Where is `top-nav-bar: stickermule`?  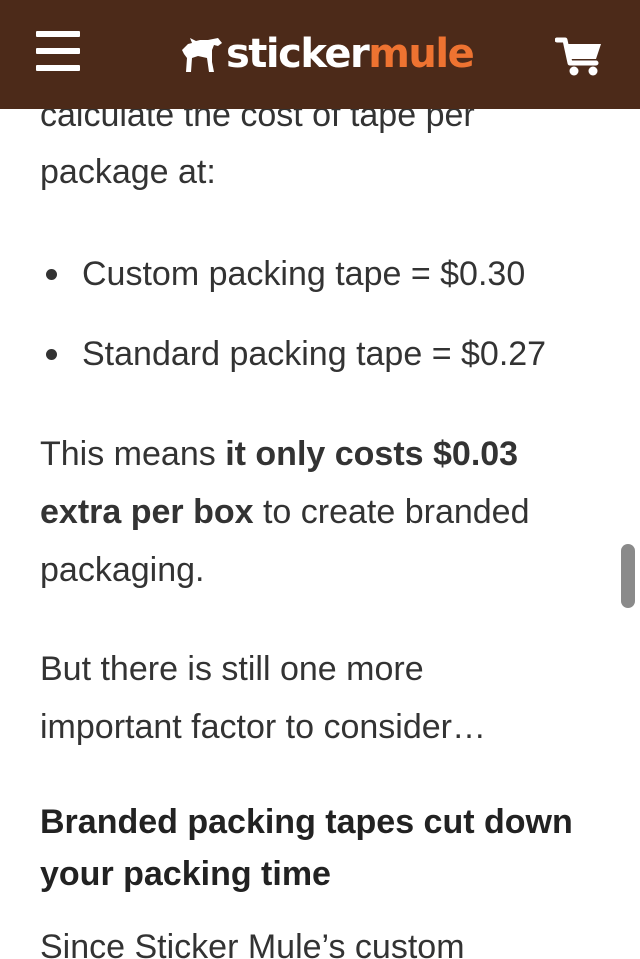
top-nav-bar: stickermule is located at coordinates (320, 54).